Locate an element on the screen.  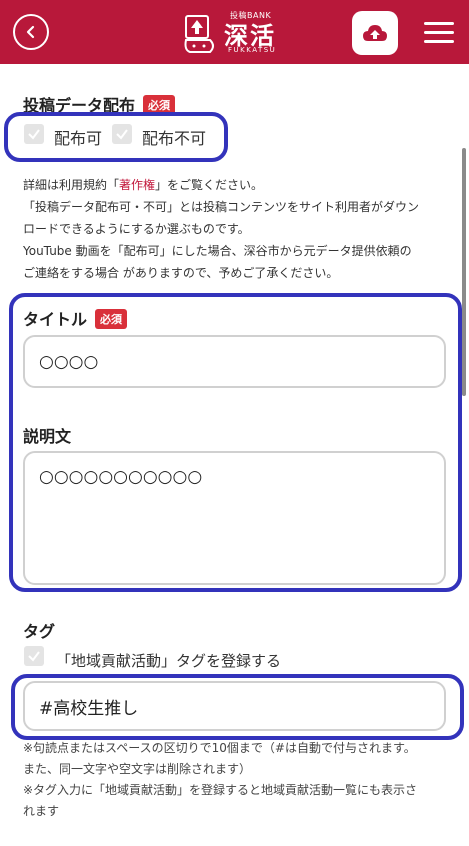
distribution-allow-checkbox is located at coordinates (34, 134).